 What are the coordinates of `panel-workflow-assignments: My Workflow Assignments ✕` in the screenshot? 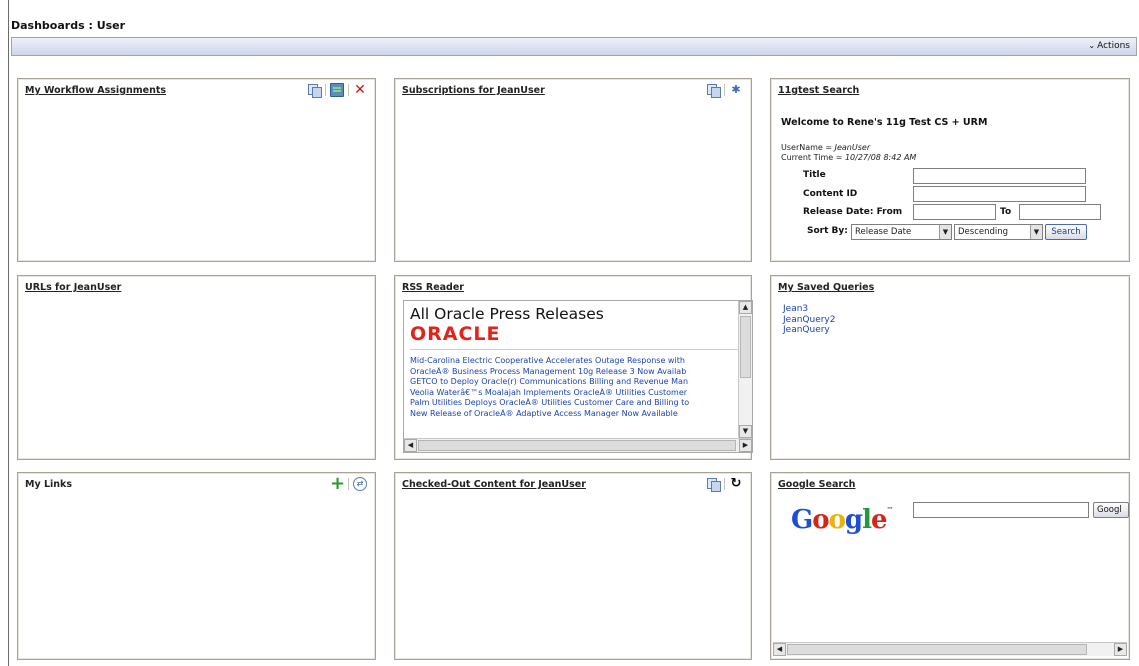 It's located at (196, 170).